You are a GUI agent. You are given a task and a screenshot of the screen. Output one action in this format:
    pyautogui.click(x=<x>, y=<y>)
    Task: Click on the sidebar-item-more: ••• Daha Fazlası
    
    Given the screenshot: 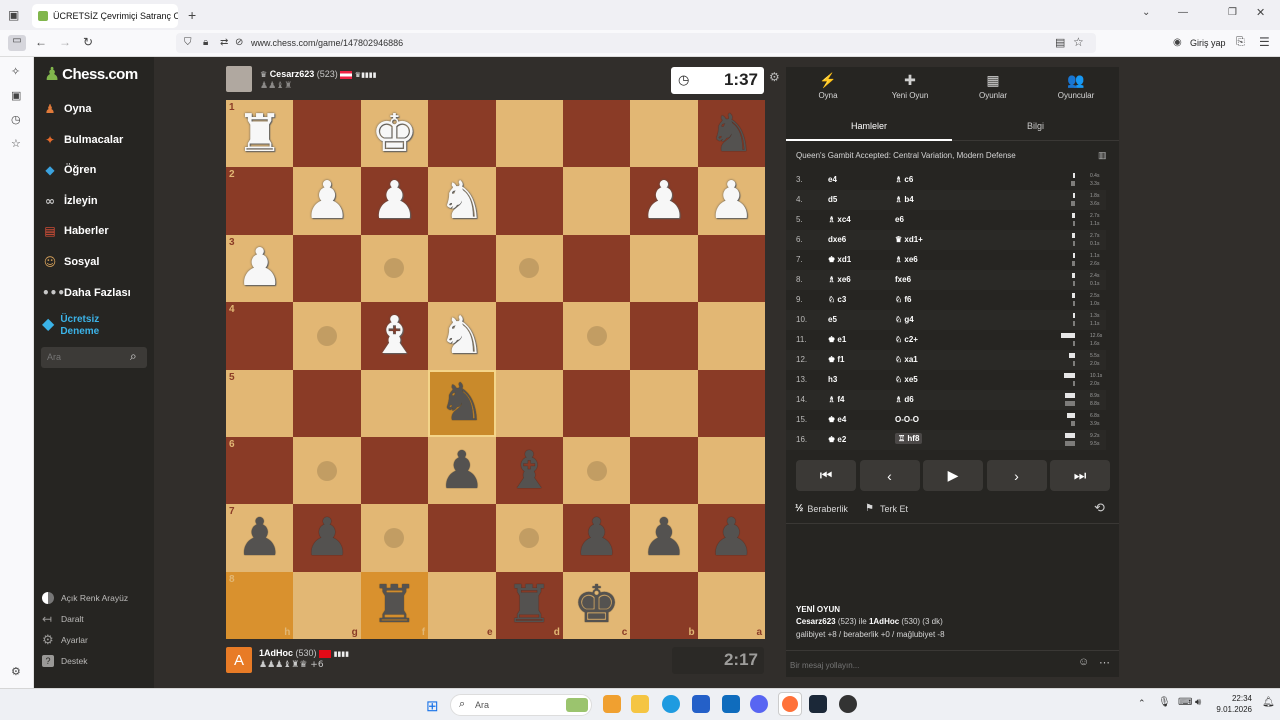 What is the action you would take?
    pyautogui.click(x=86, y=293)
    